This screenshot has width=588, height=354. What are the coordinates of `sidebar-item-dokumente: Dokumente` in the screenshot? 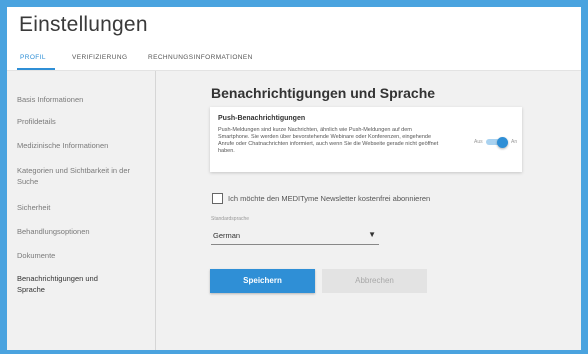 It's located at (82, 255).